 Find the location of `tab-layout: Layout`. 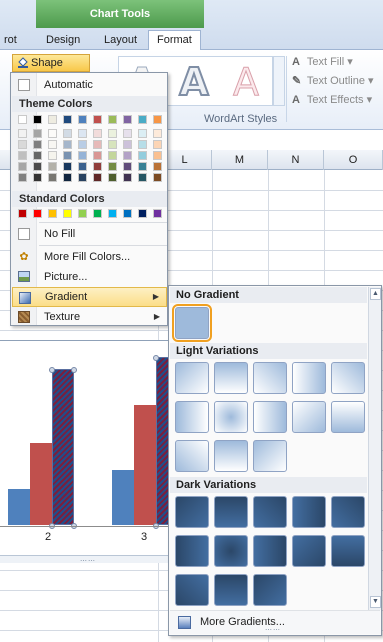

tab-layout: Layout is located at coordinates (120, 40).